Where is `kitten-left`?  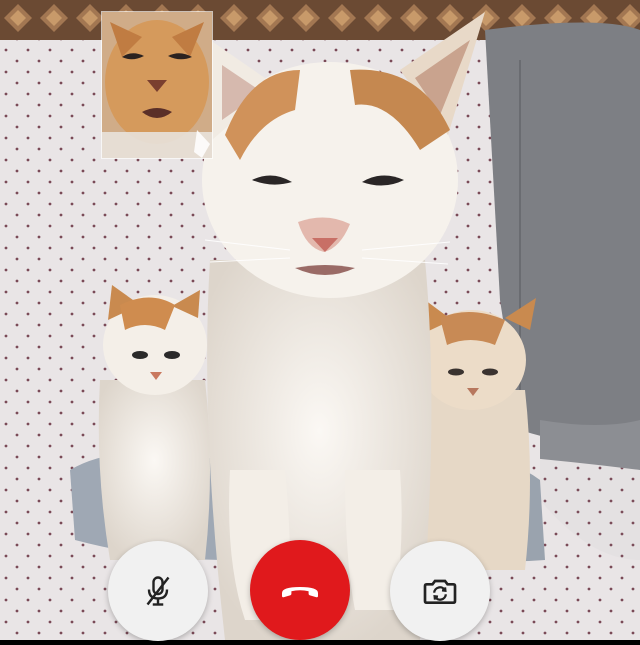
kitten-left is located at coordinates (154, 422).